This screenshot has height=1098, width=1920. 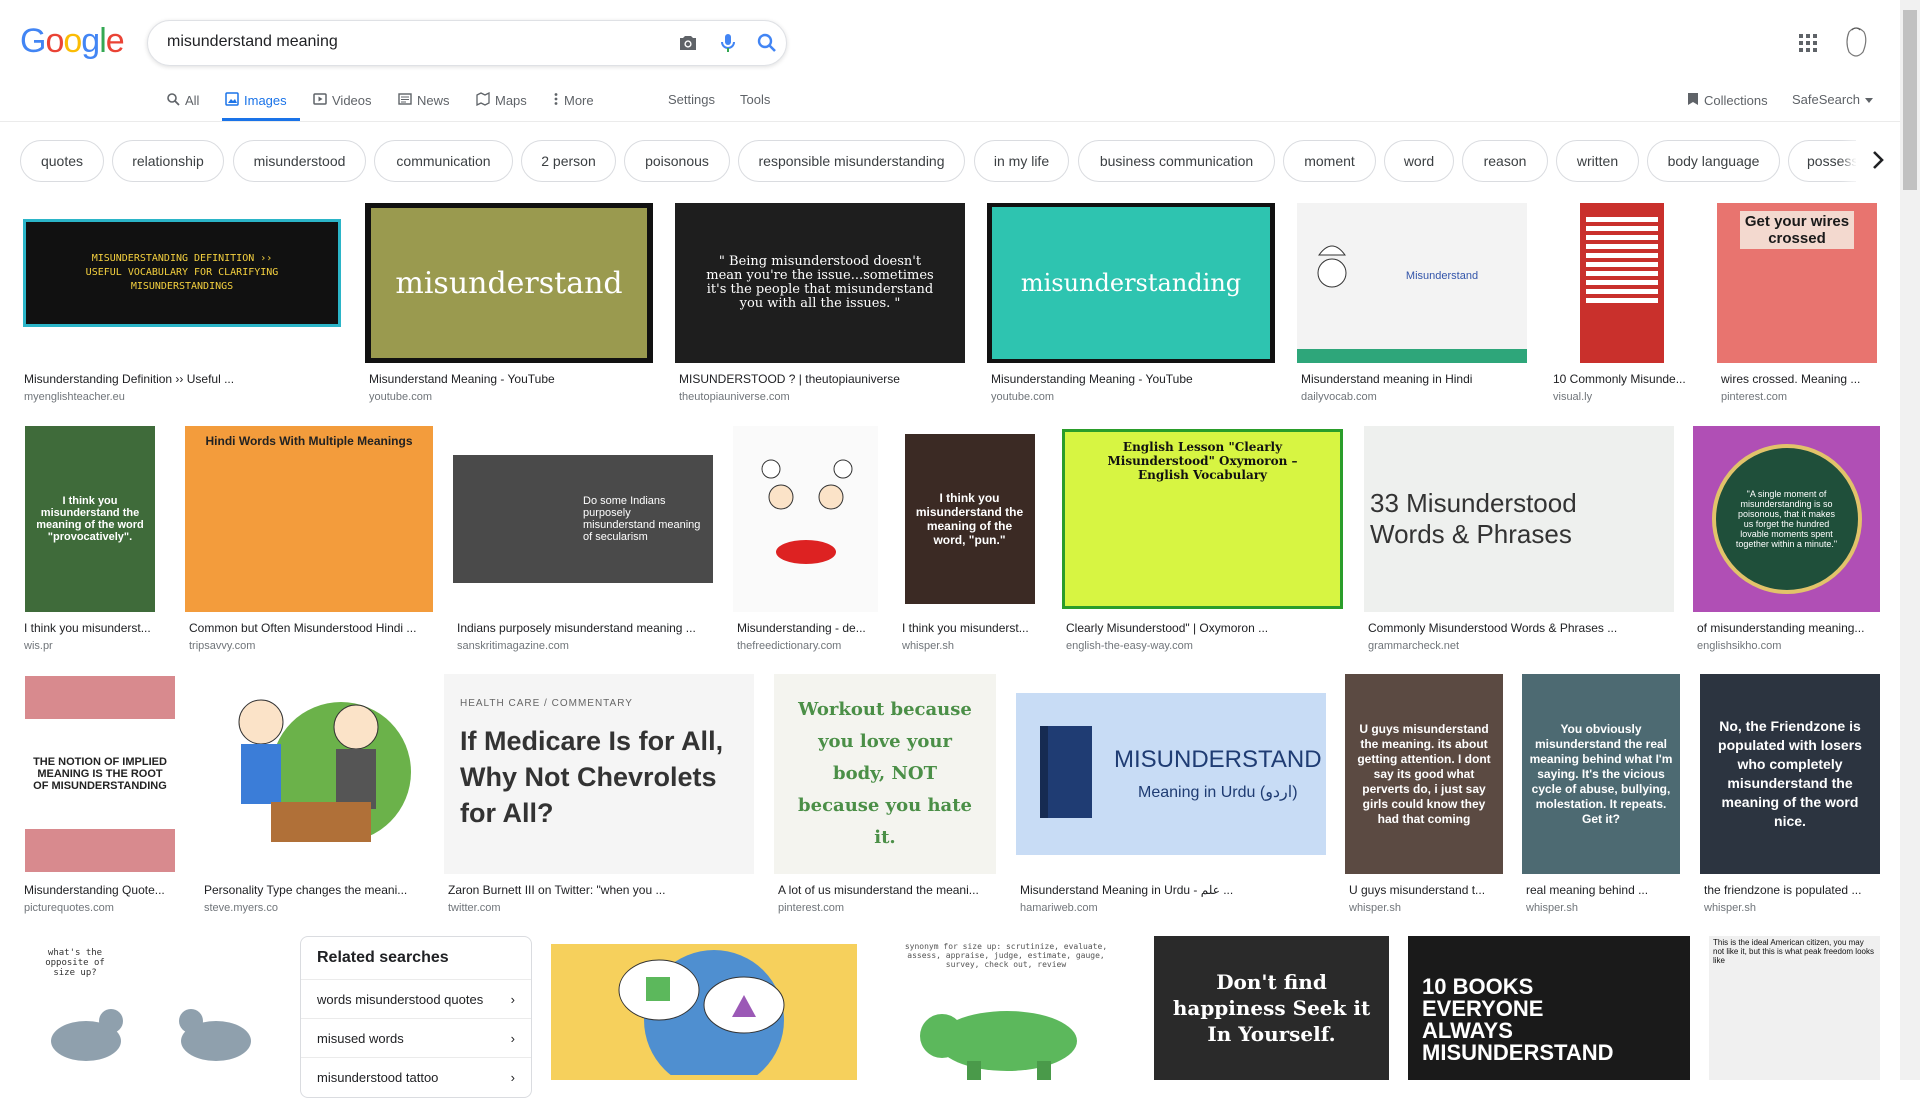 I want to click on collections-link: Collections, so click(x=1727, y=100).